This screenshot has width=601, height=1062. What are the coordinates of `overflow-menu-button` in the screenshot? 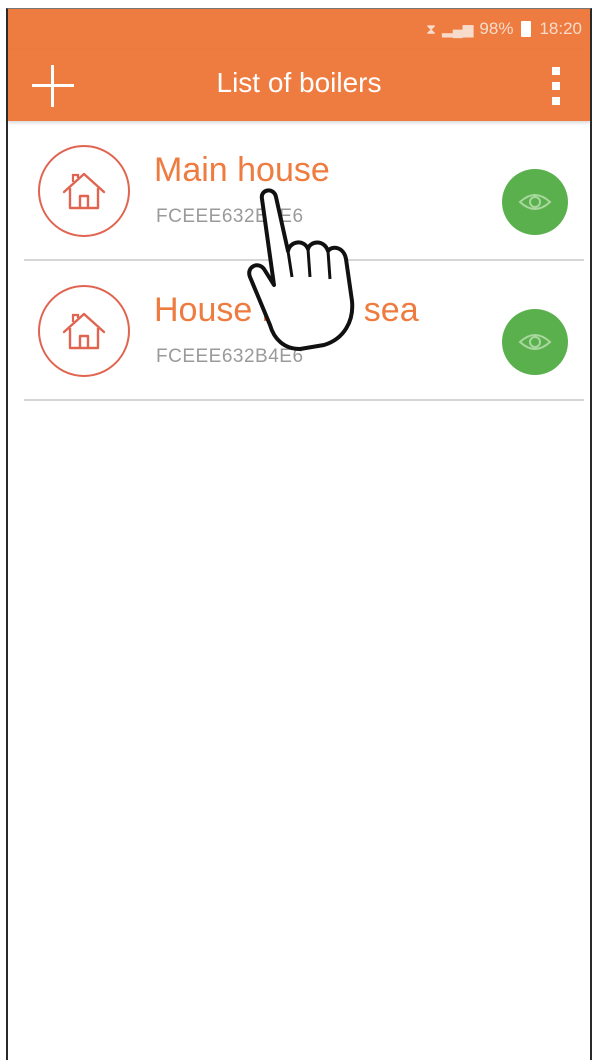 It's located at (556, 86).